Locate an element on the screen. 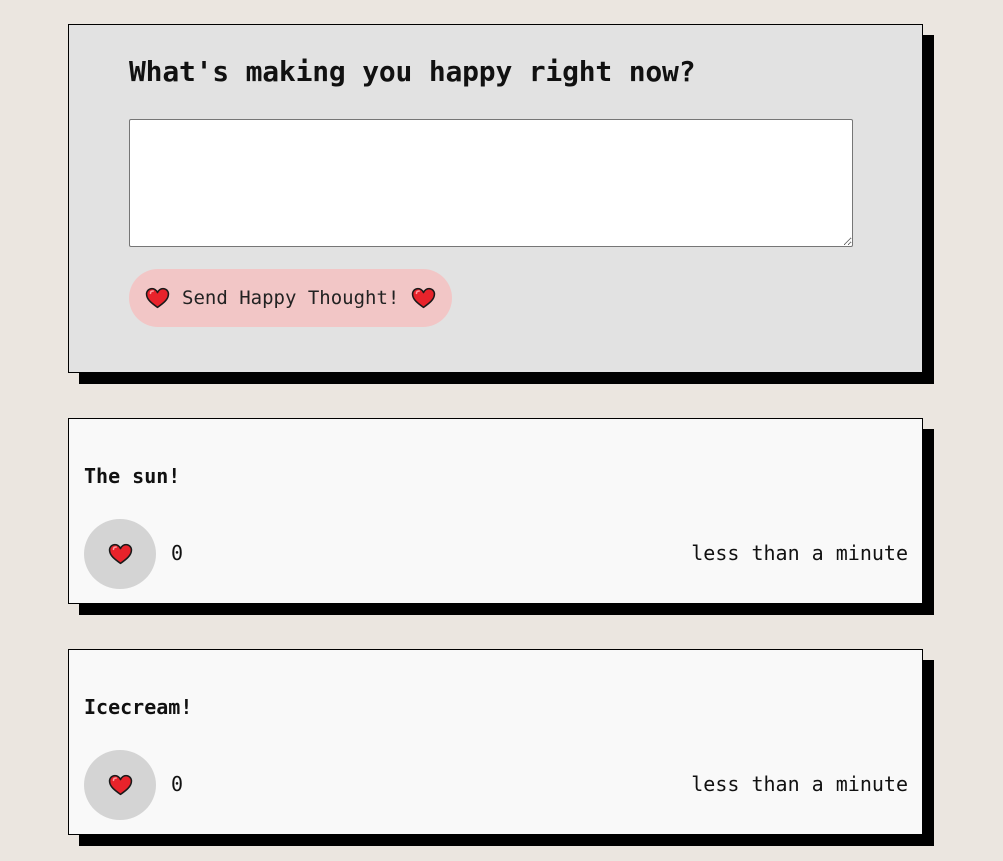  thought-input is located at coordinates (491, 183).